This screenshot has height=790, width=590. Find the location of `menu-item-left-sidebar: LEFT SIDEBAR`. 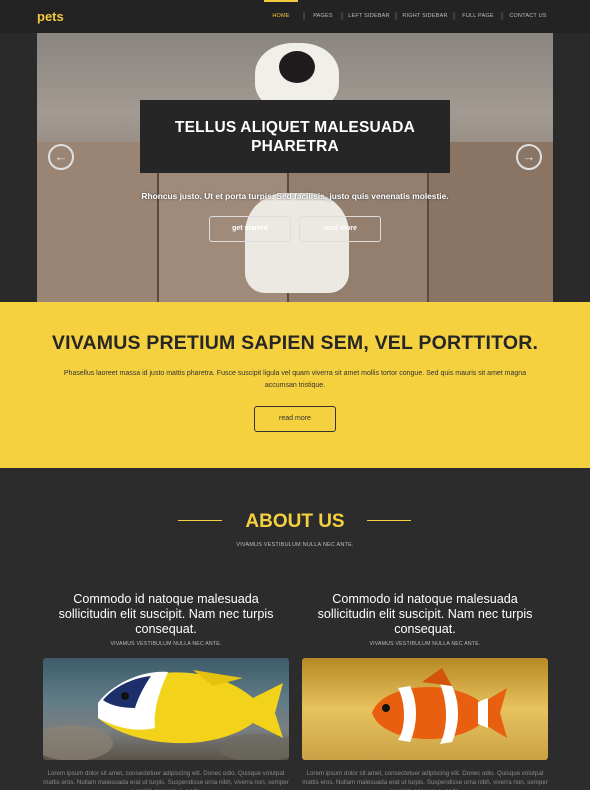

menu-item-left-sidebar: LEFT SIDEBAR is located at coordinates (369, 16).